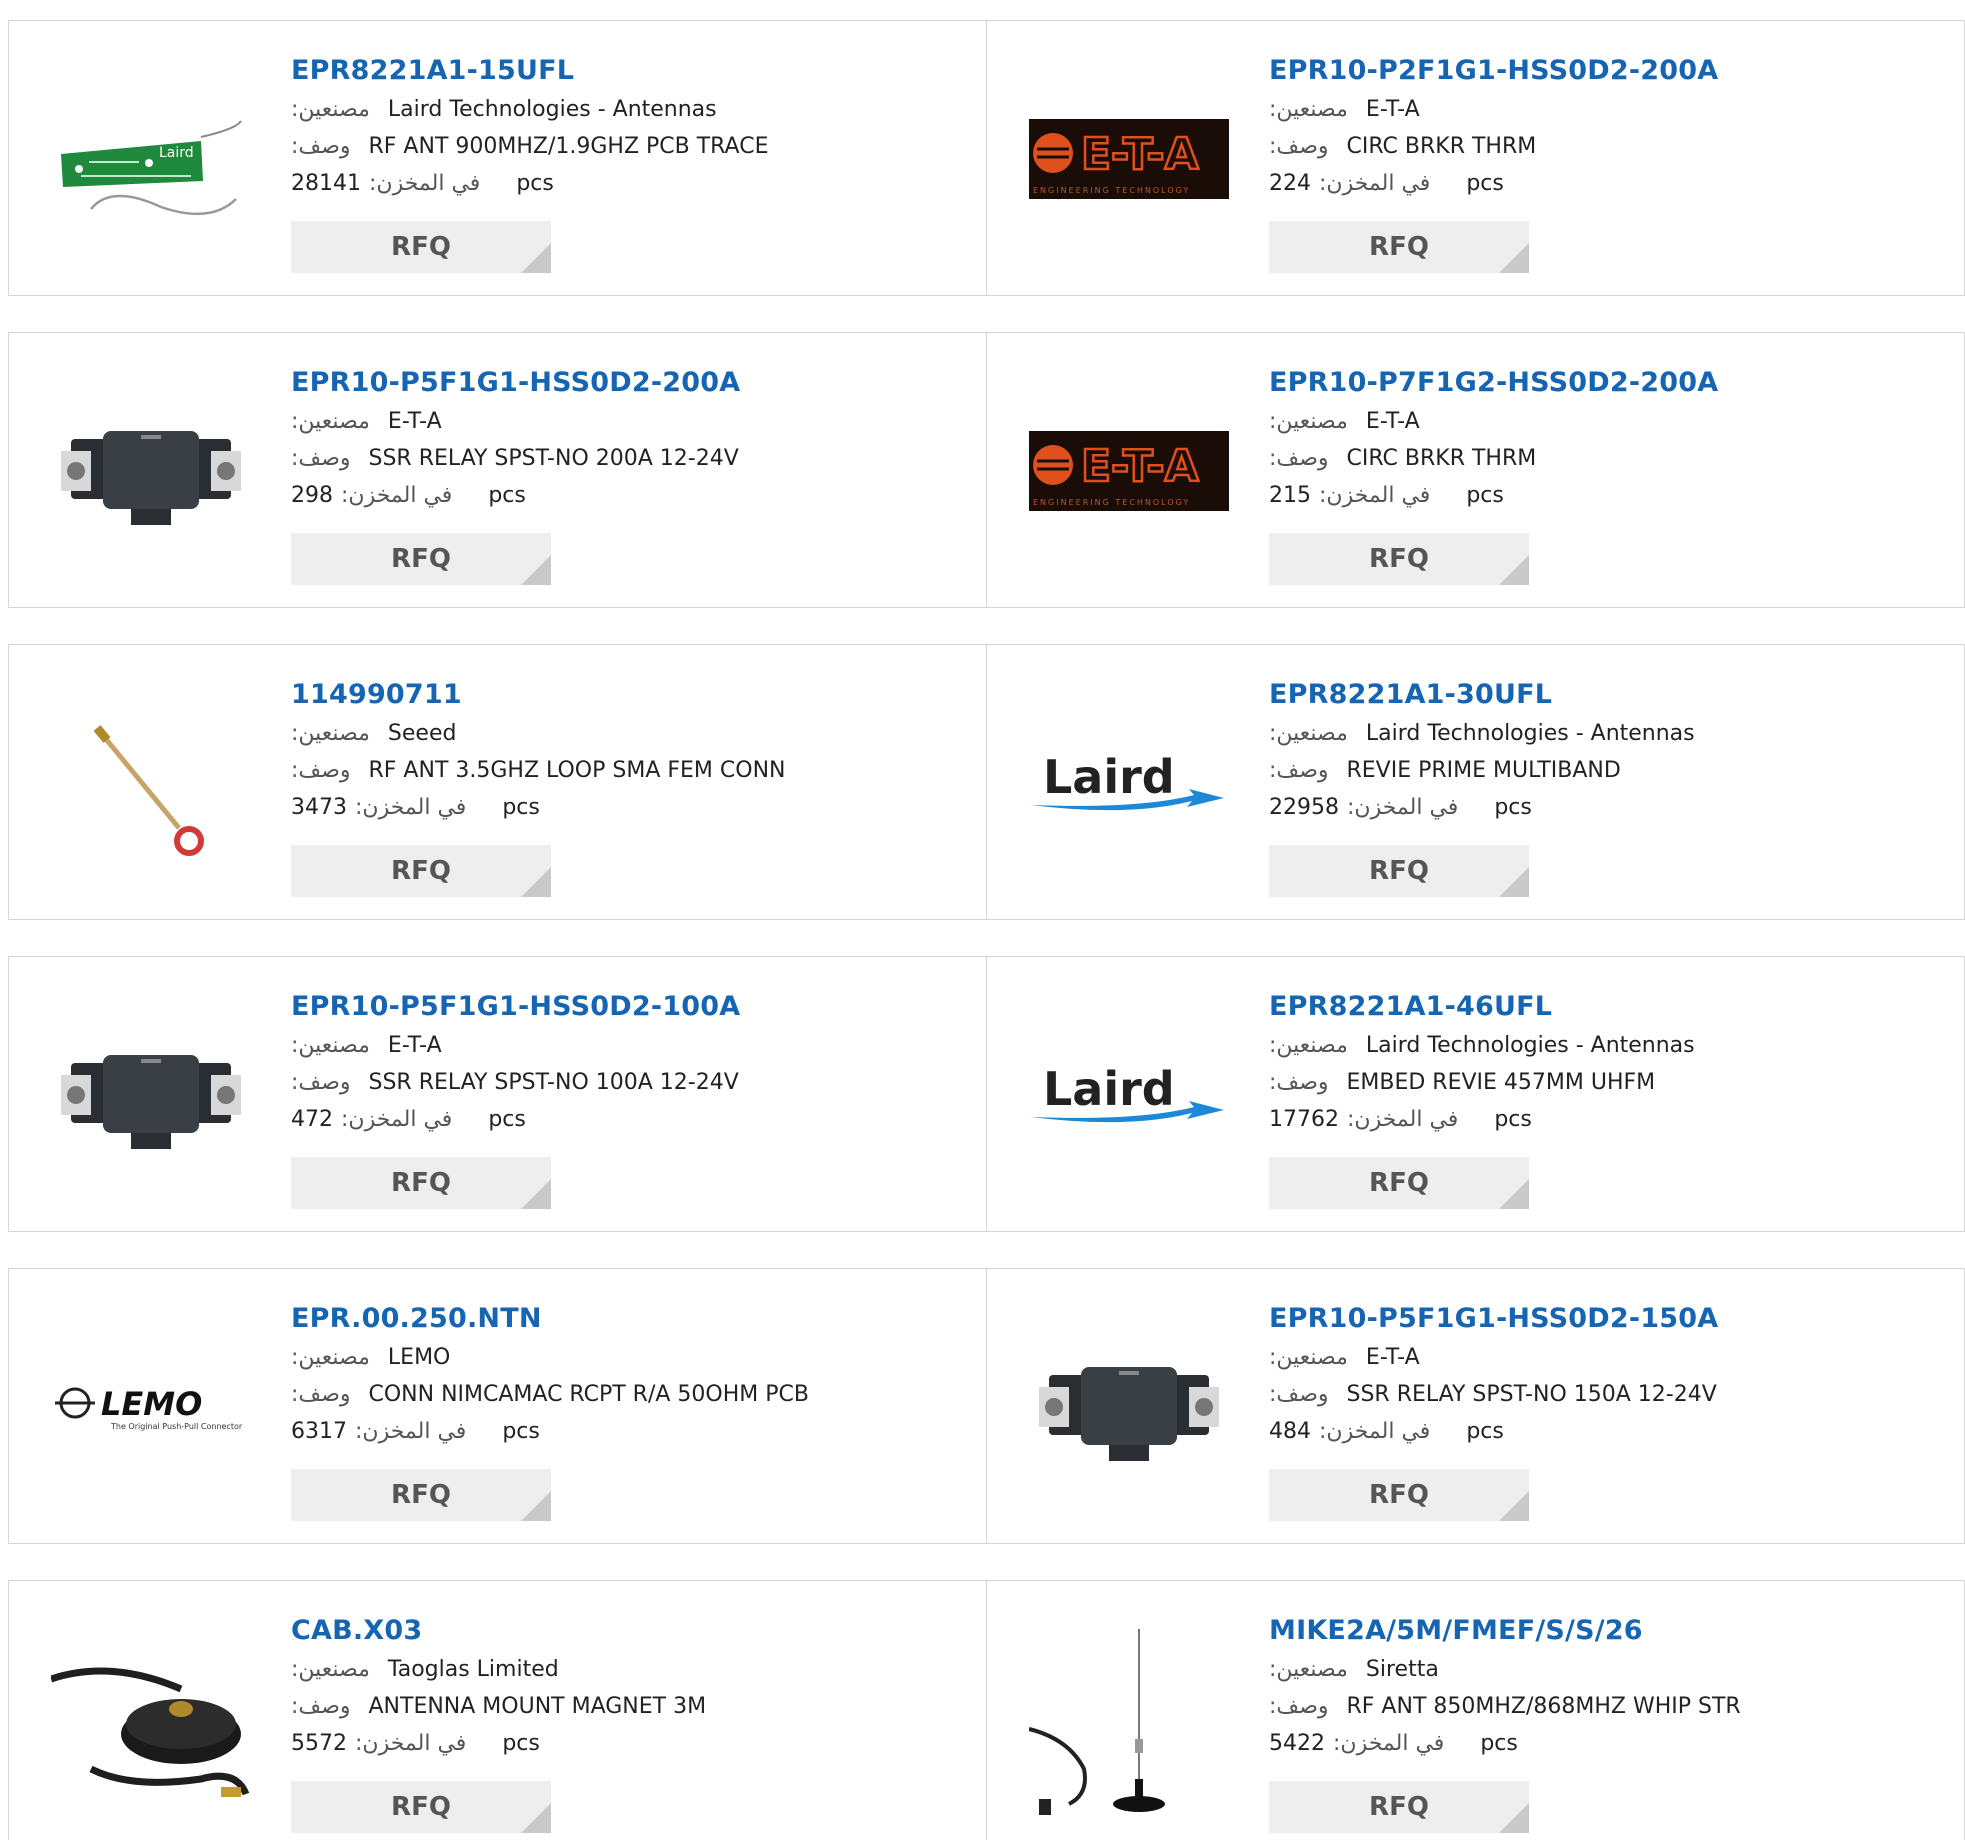  What do you see at coordinates (1530, 733) in the screenshot?
I see `manufacturer-value: Laird Technologies - Antennas` at bounding box center [1530, 733].